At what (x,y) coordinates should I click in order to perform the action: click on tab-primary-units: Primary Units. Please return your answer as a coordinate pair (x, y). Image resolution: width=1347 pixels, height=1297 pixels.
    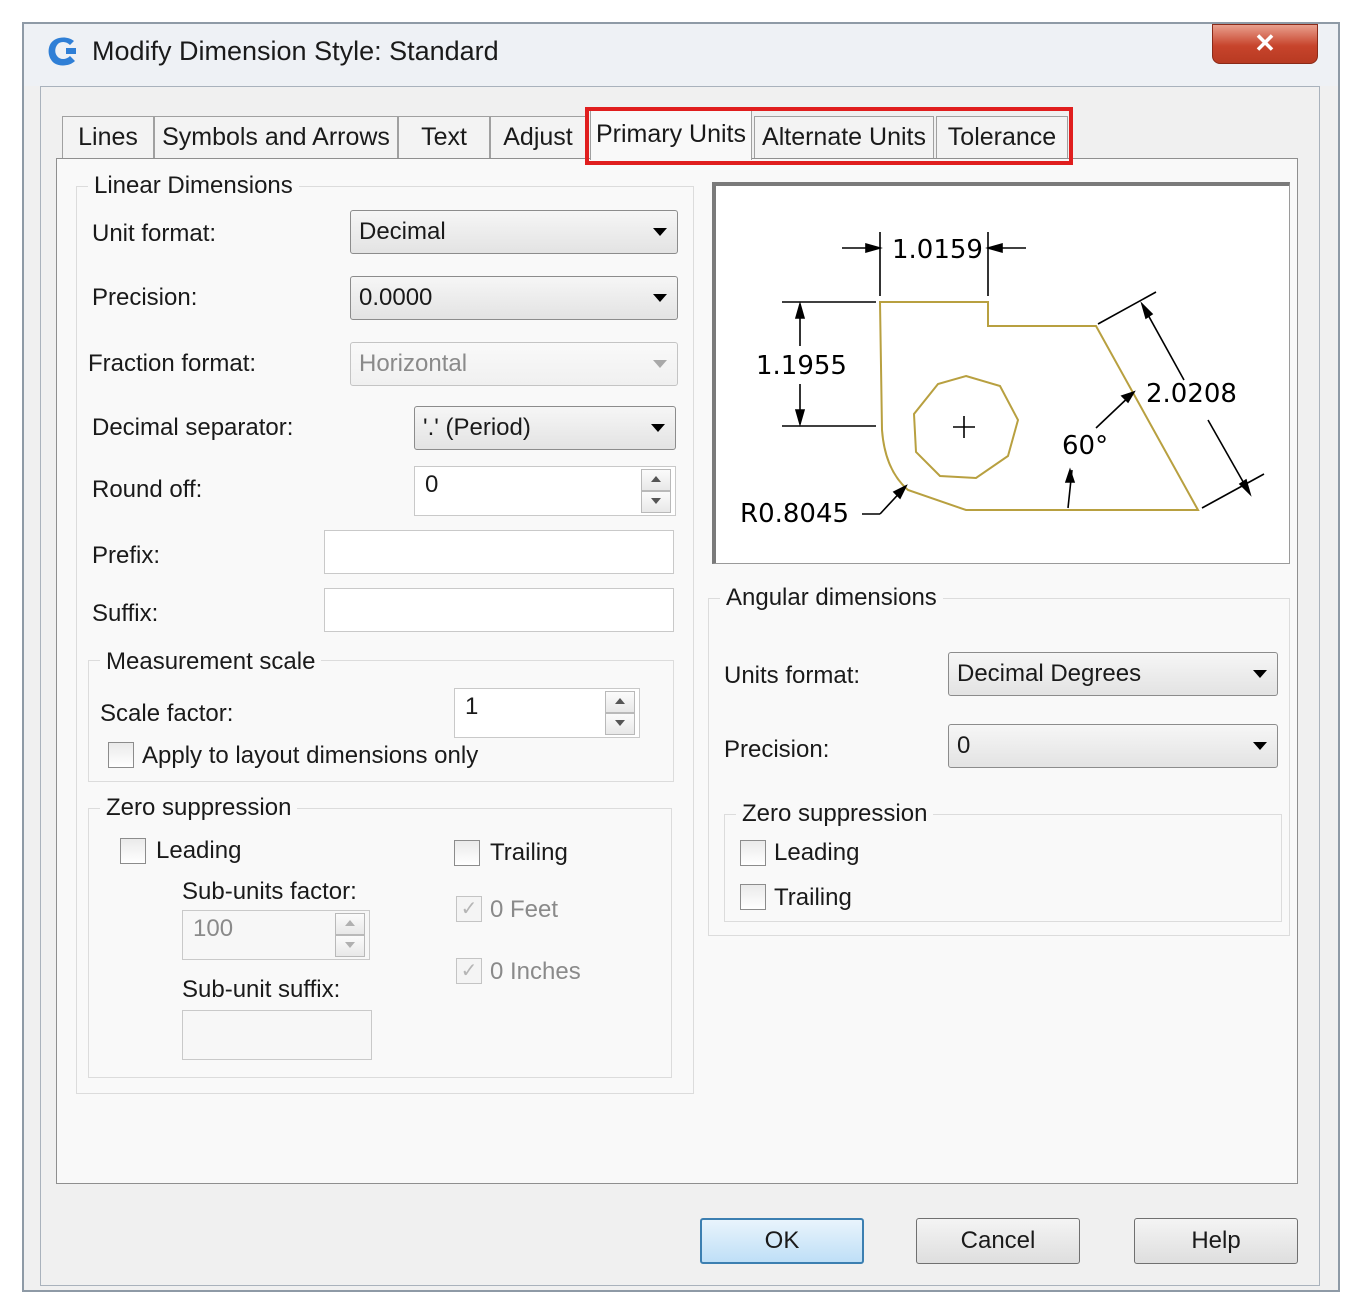
    Looking at the image, I should click on (671, 135).